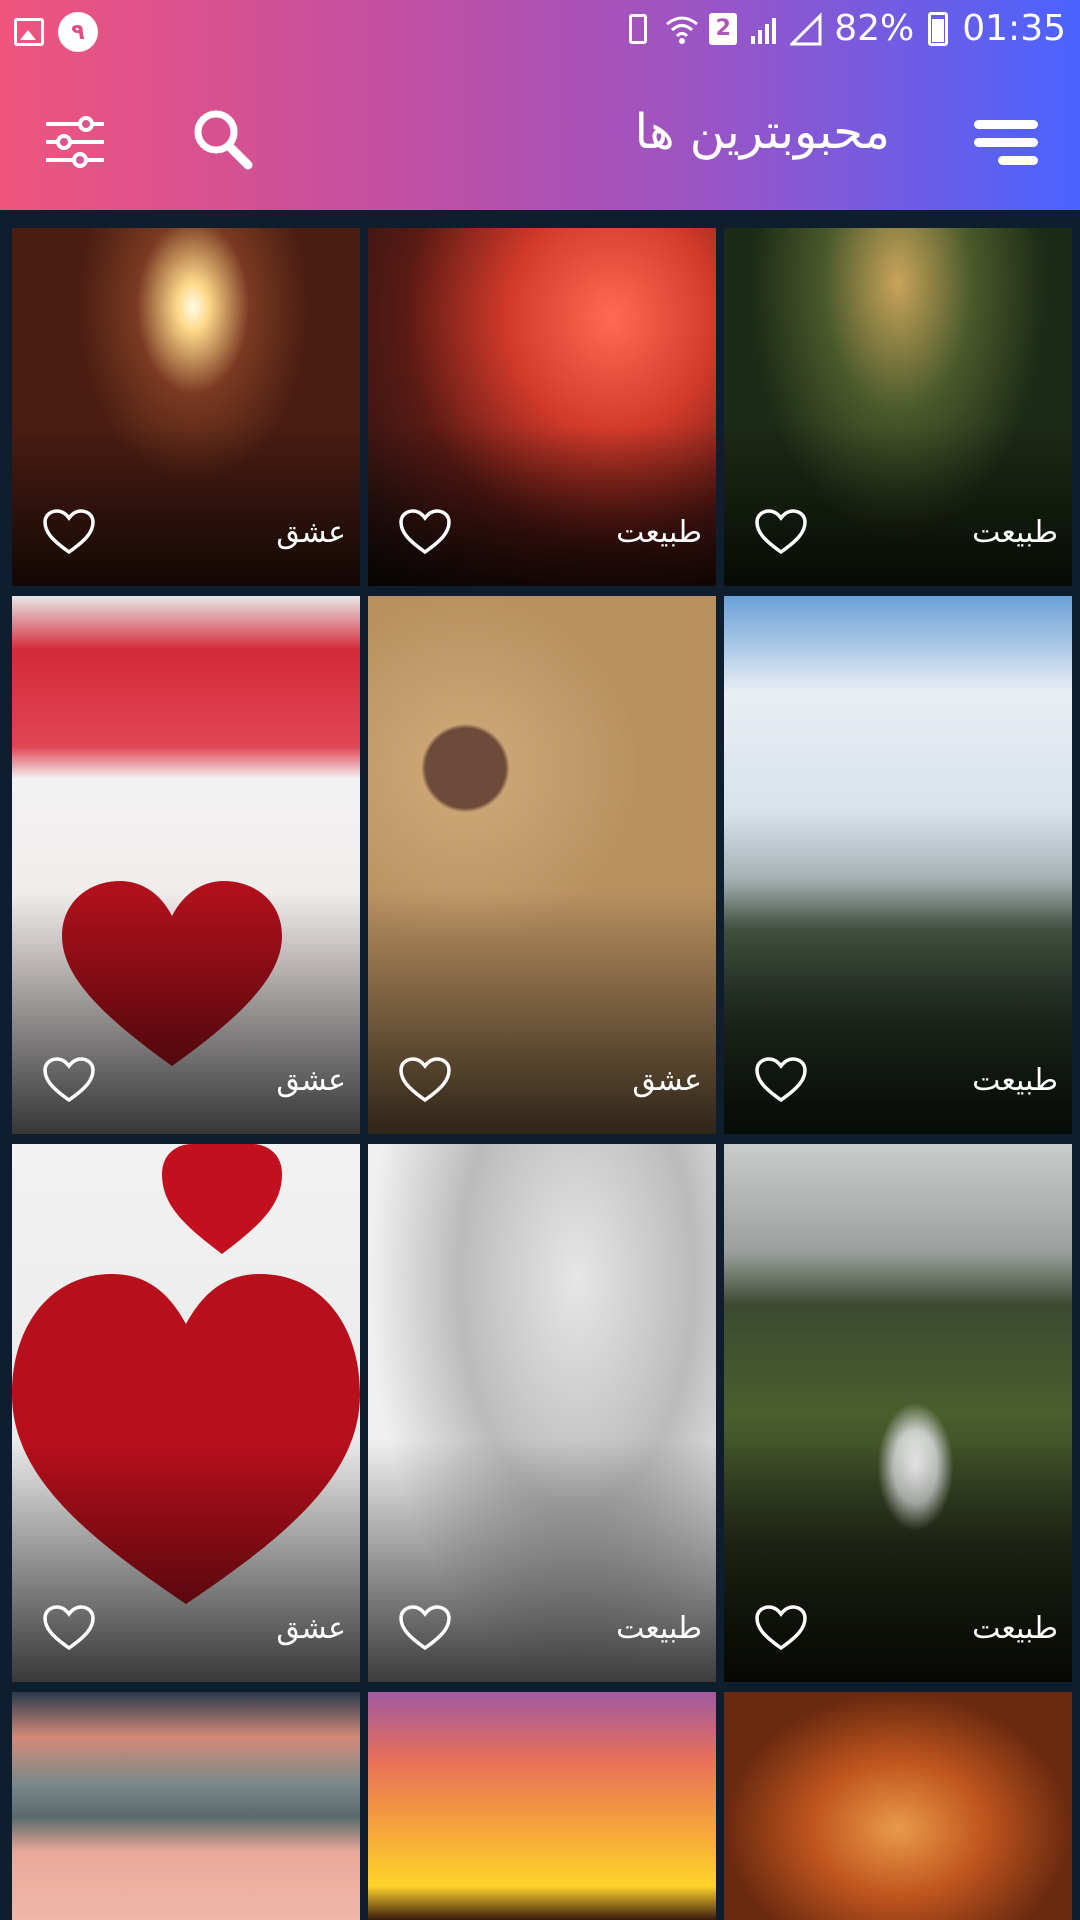  I want to click on autumn-leaf-image, so click(898, 1806).